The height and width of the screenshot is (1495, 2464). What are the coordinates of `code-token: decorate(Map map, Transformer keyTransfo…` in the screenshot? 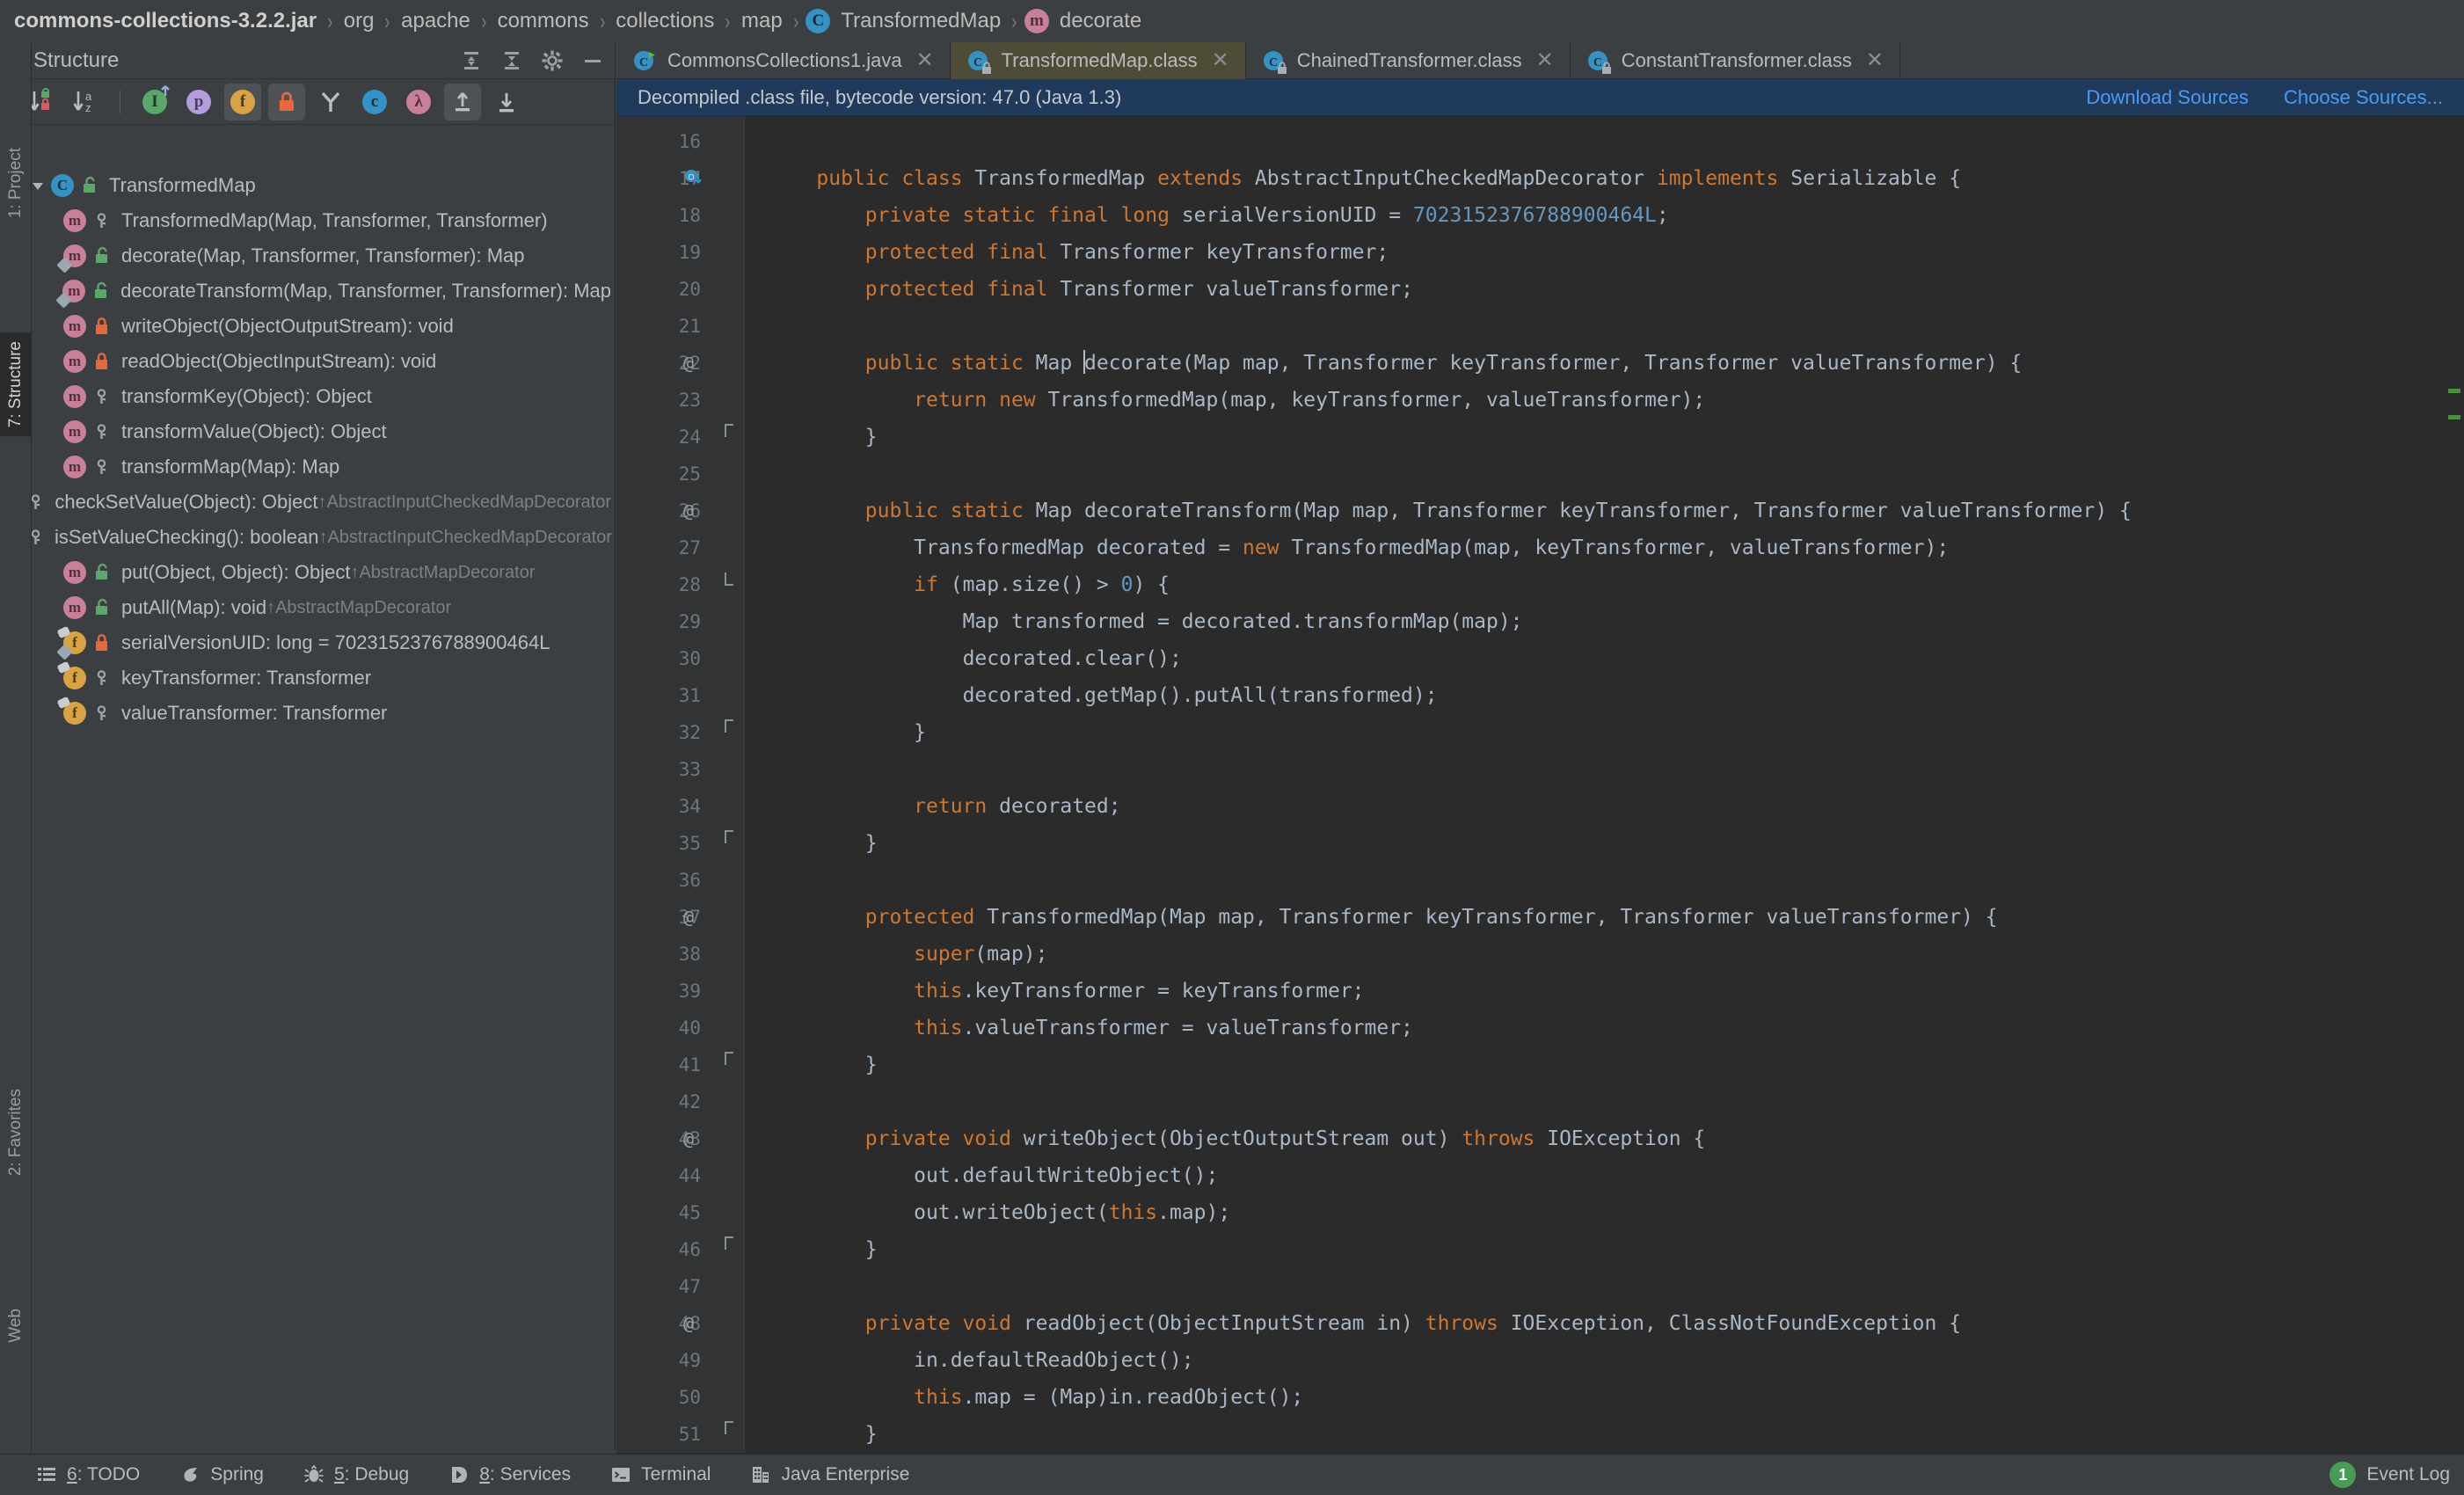 It's located at (1553, 363).